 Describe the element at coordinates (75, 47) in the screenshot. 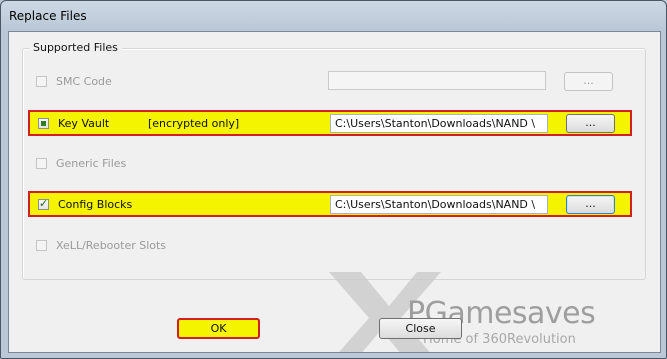

I see `group-label: Supported Files` at that location.